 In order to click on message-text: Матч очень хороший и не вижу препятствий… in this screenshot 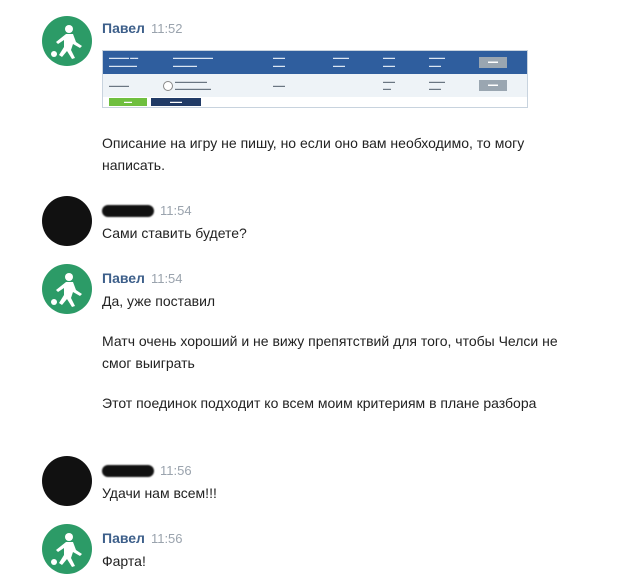, I will do `click(330, 352)`.